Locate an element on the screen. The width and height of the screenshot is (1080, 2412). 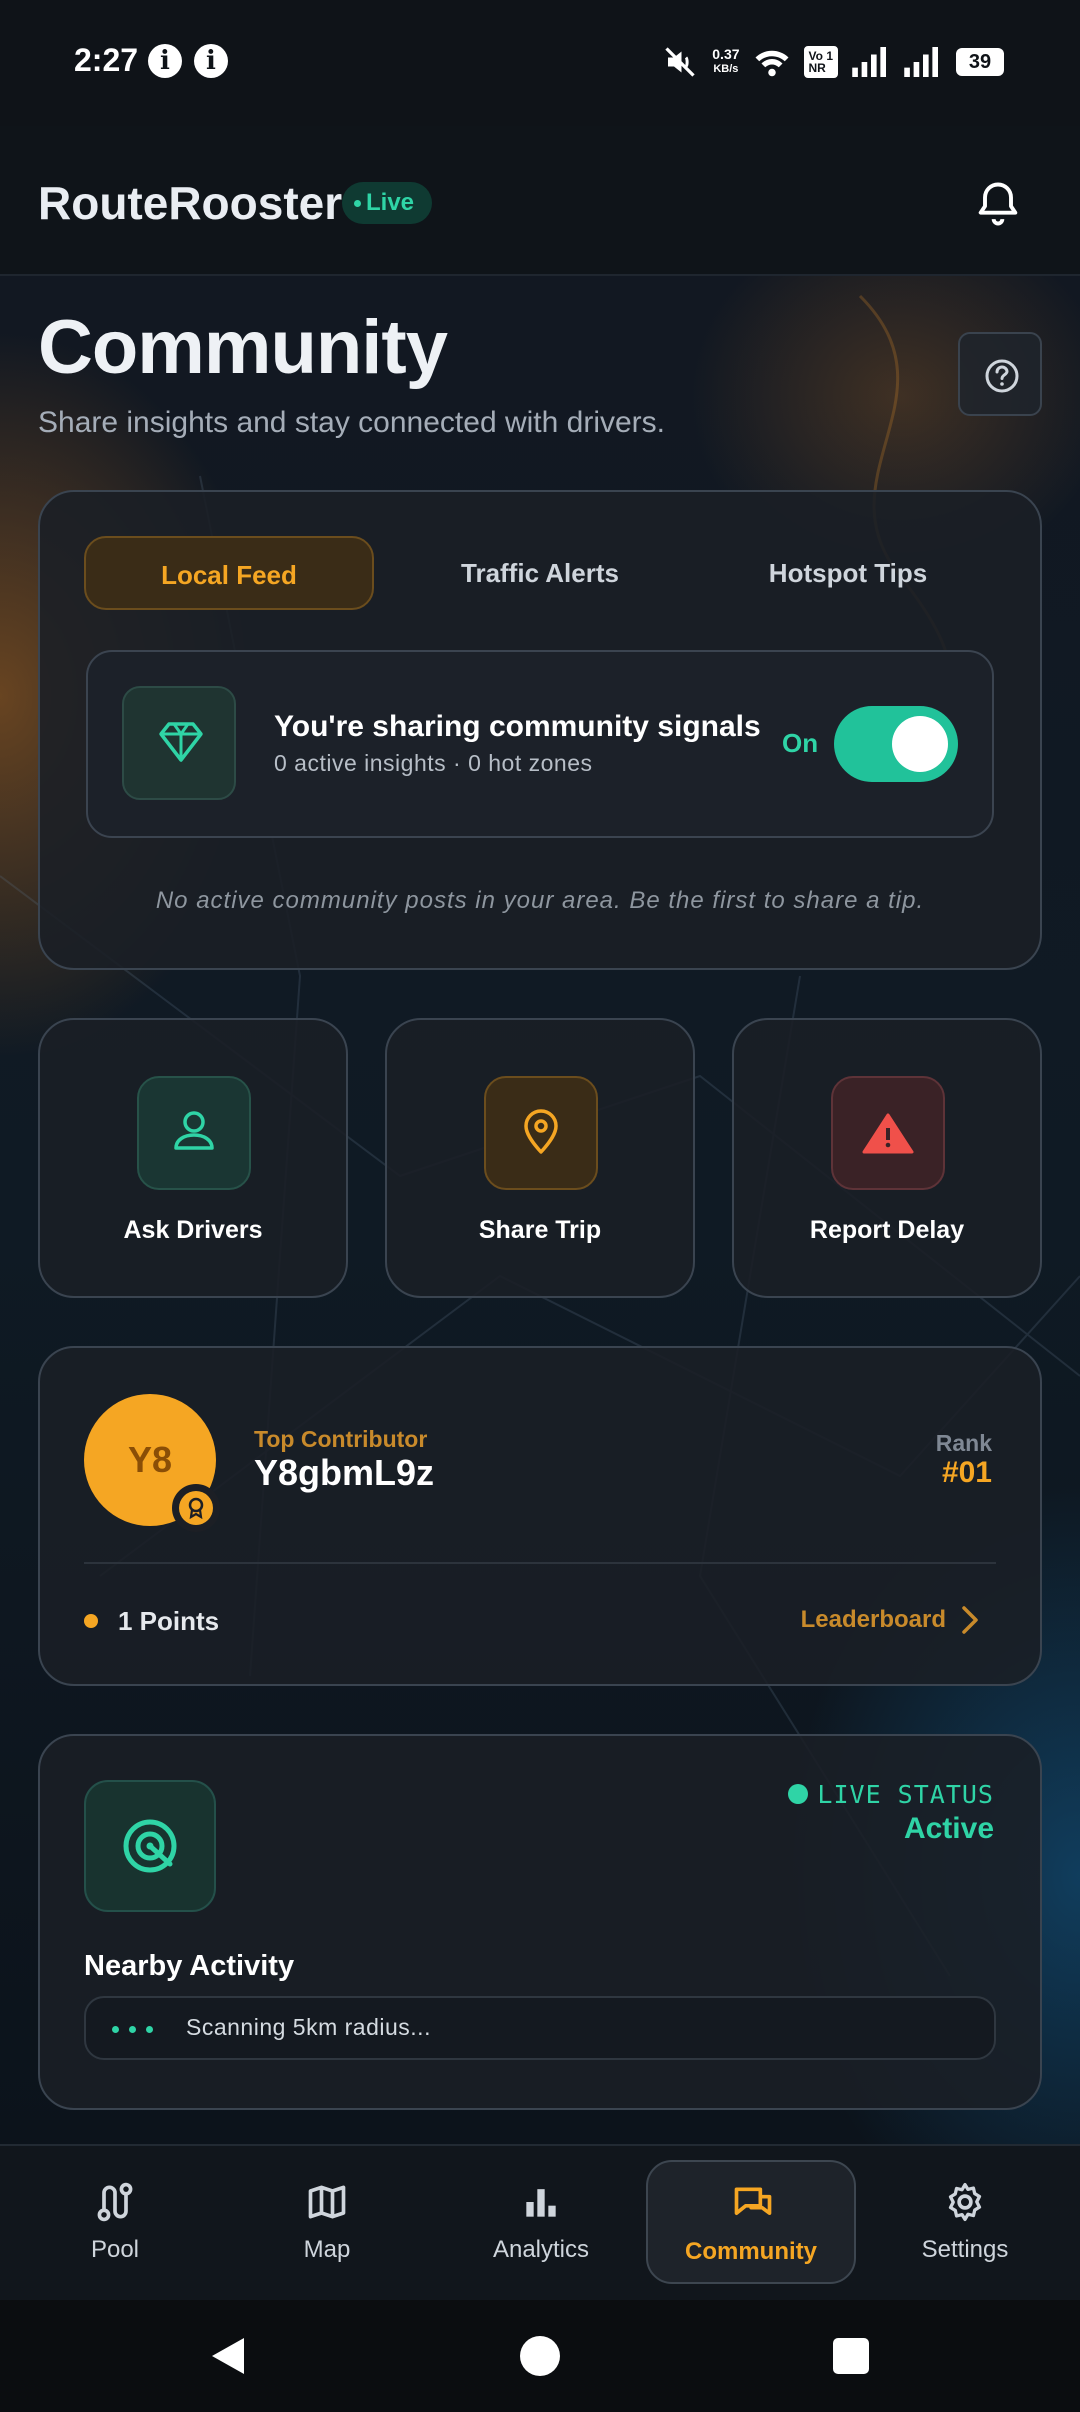
report-delay-button: Report Delay is located at coordinates (887, 1158).